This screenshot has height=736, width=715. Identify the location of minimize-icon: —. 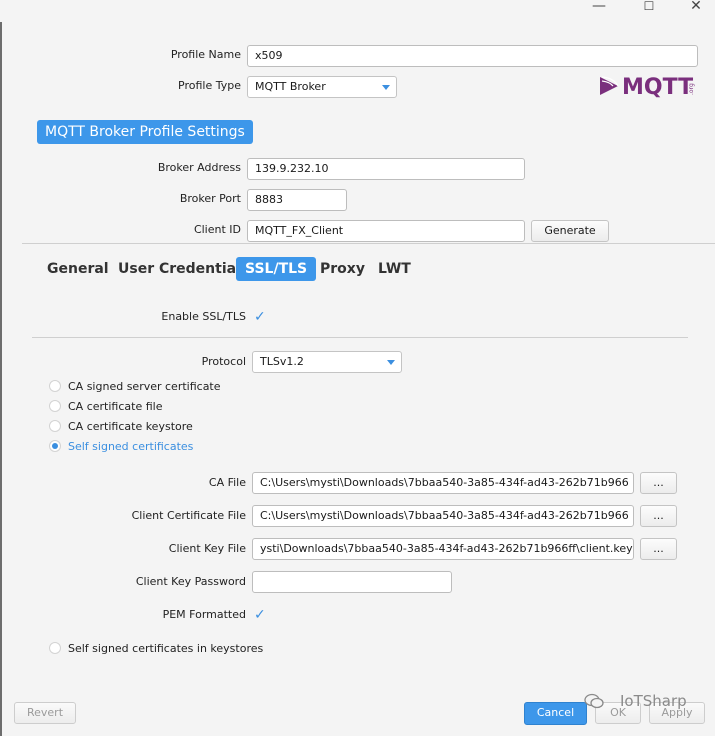
(599, 8).